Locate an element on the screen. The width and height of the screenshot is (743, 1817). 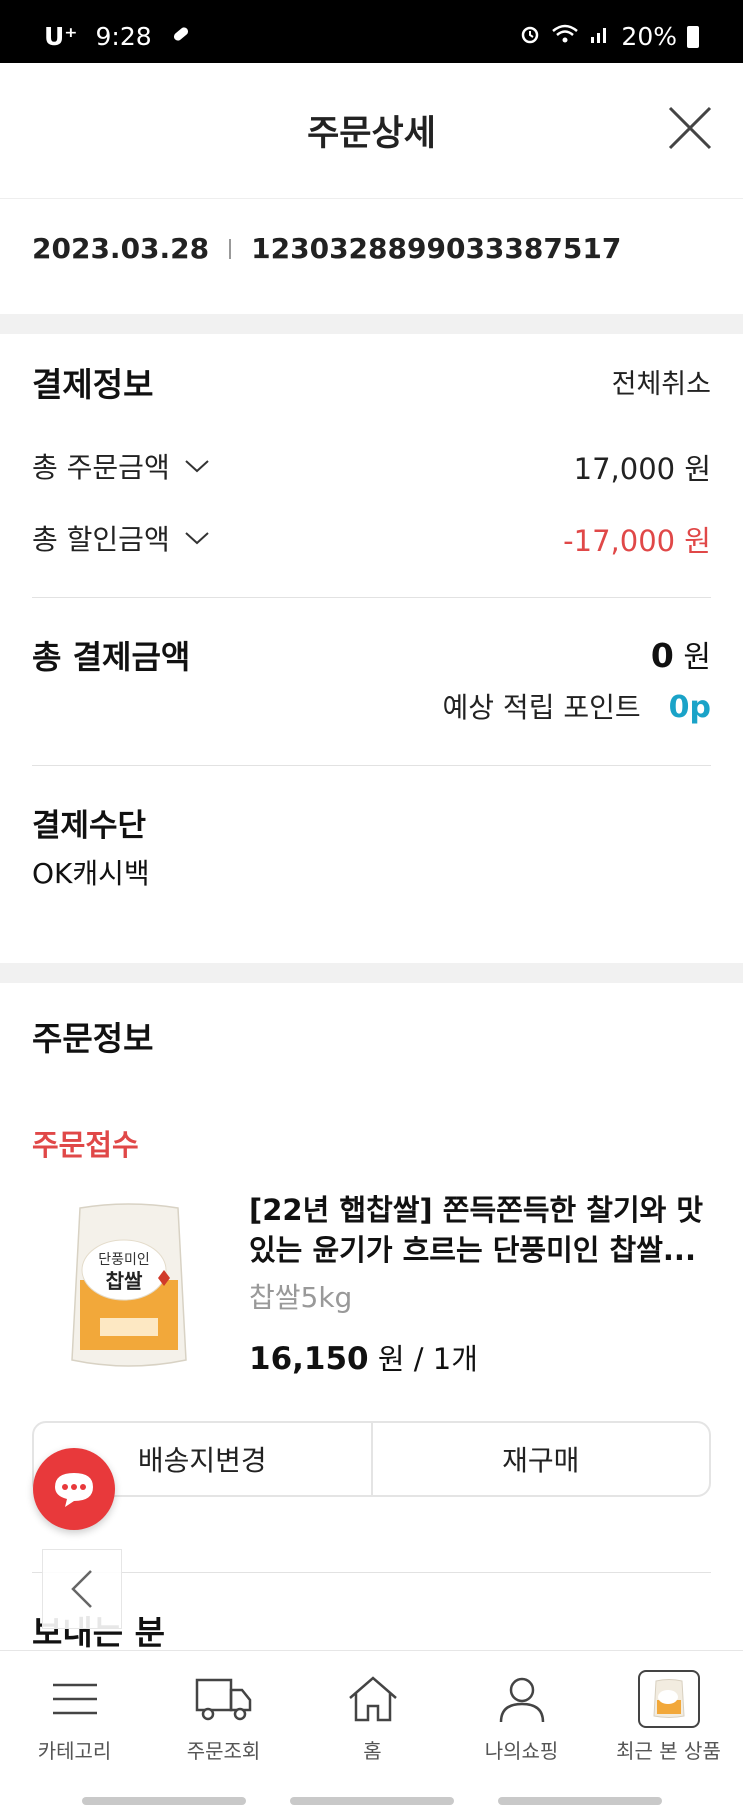
chevron-left-icon is located at coordinates (81, 1589).